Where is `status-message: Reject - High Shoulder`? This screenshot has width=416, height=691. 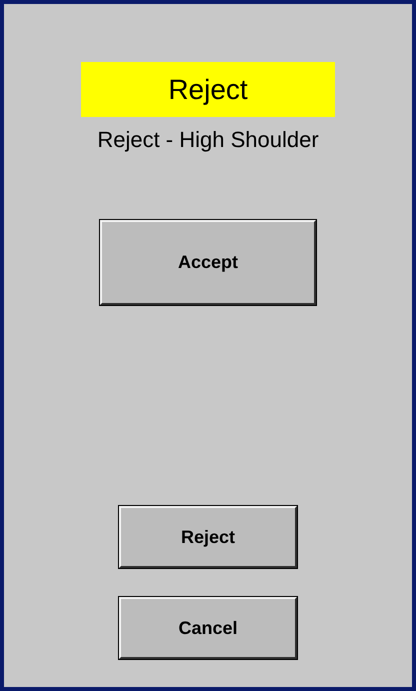 status-message: Reject - High Shoulder is located at coordinates (208, 140).